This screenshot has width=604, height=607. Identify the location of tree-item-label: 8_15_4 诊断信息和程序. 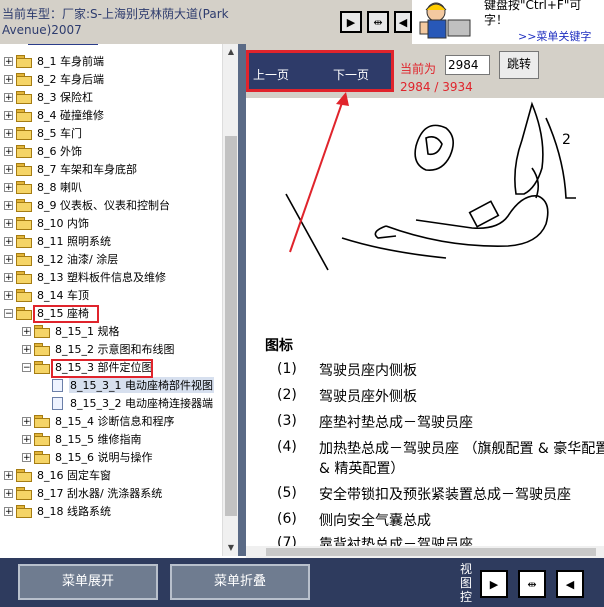
(115, 421).